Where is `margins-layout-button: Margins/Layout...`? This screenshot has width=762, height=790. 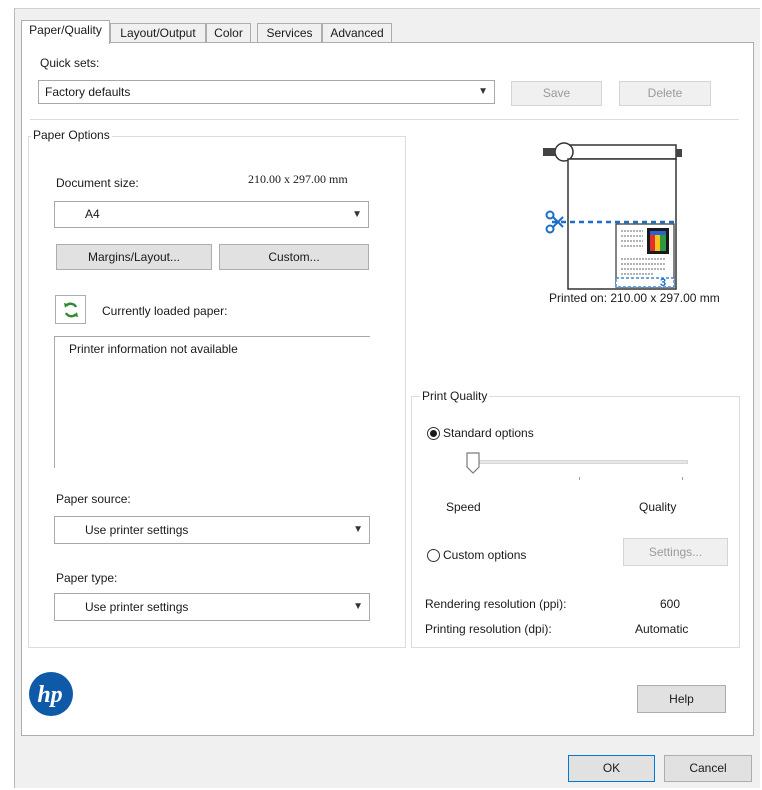
margins-layout-button: Margins/Layout... is located at coordinates (134, 257).